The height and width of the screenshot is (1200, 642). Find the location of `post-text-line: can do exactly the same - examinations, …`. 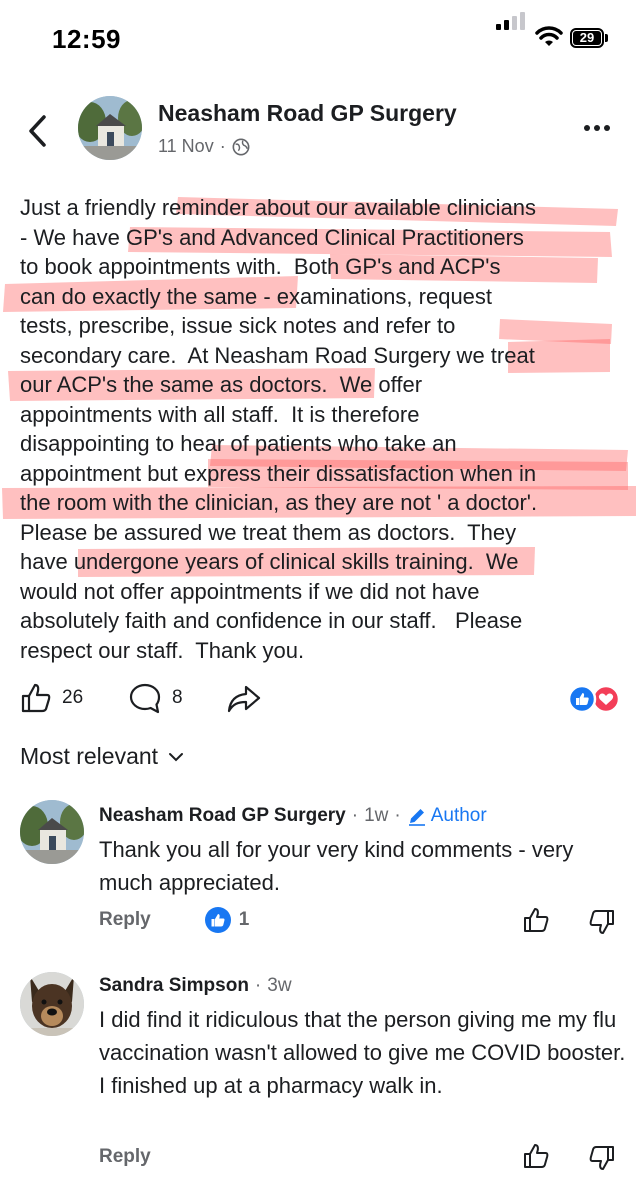

post-text-line: can do exactly the same - examinations, … is located at coordinates (256, 296).